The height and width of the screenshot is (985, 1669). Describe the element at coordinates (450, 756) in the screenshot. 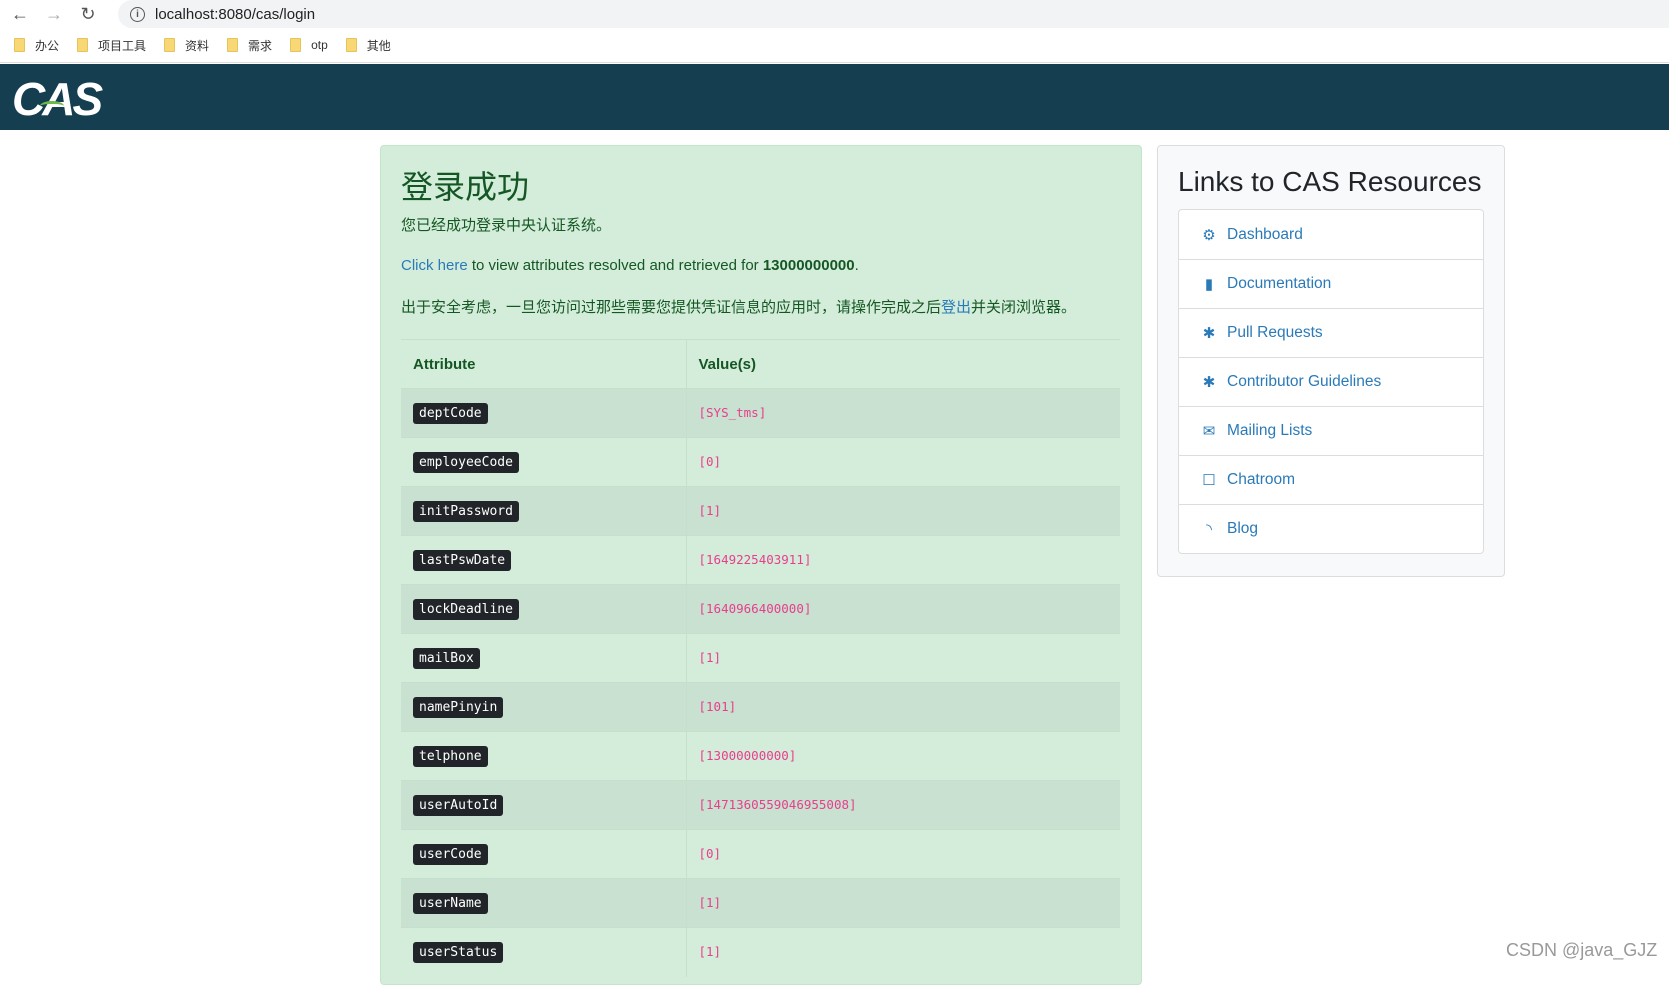

I see `attribute-name: telphone` at that location.